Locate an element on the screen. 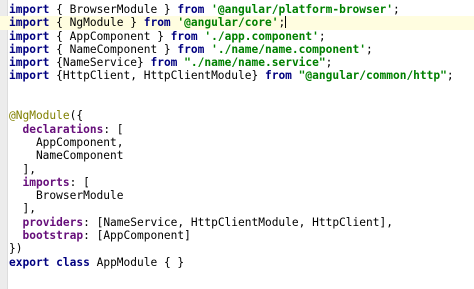 The image size is (474, 289). code-token: {HttpClient, HttpClientModule} is located at coordinates (157, 76).